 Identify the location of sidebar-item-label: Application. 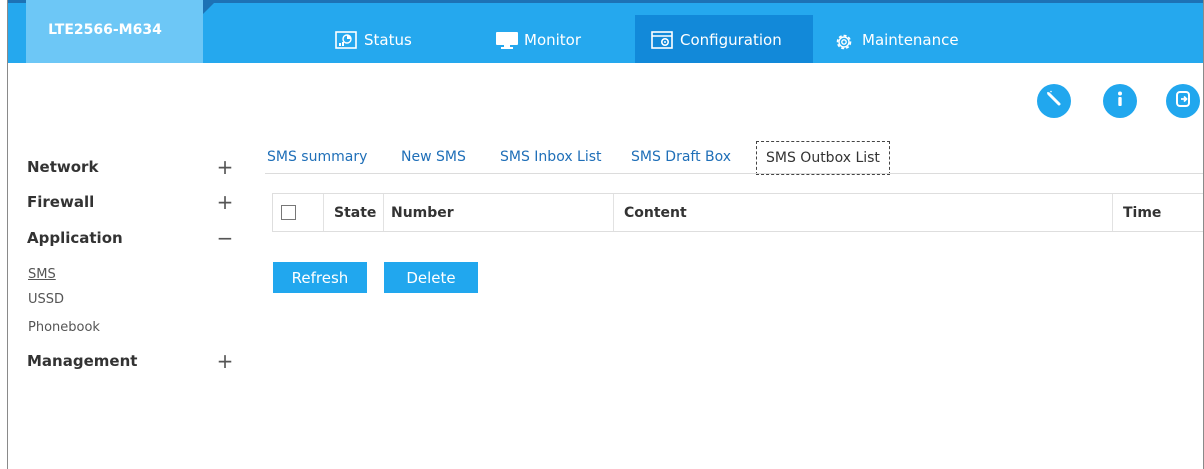
(75, 238).